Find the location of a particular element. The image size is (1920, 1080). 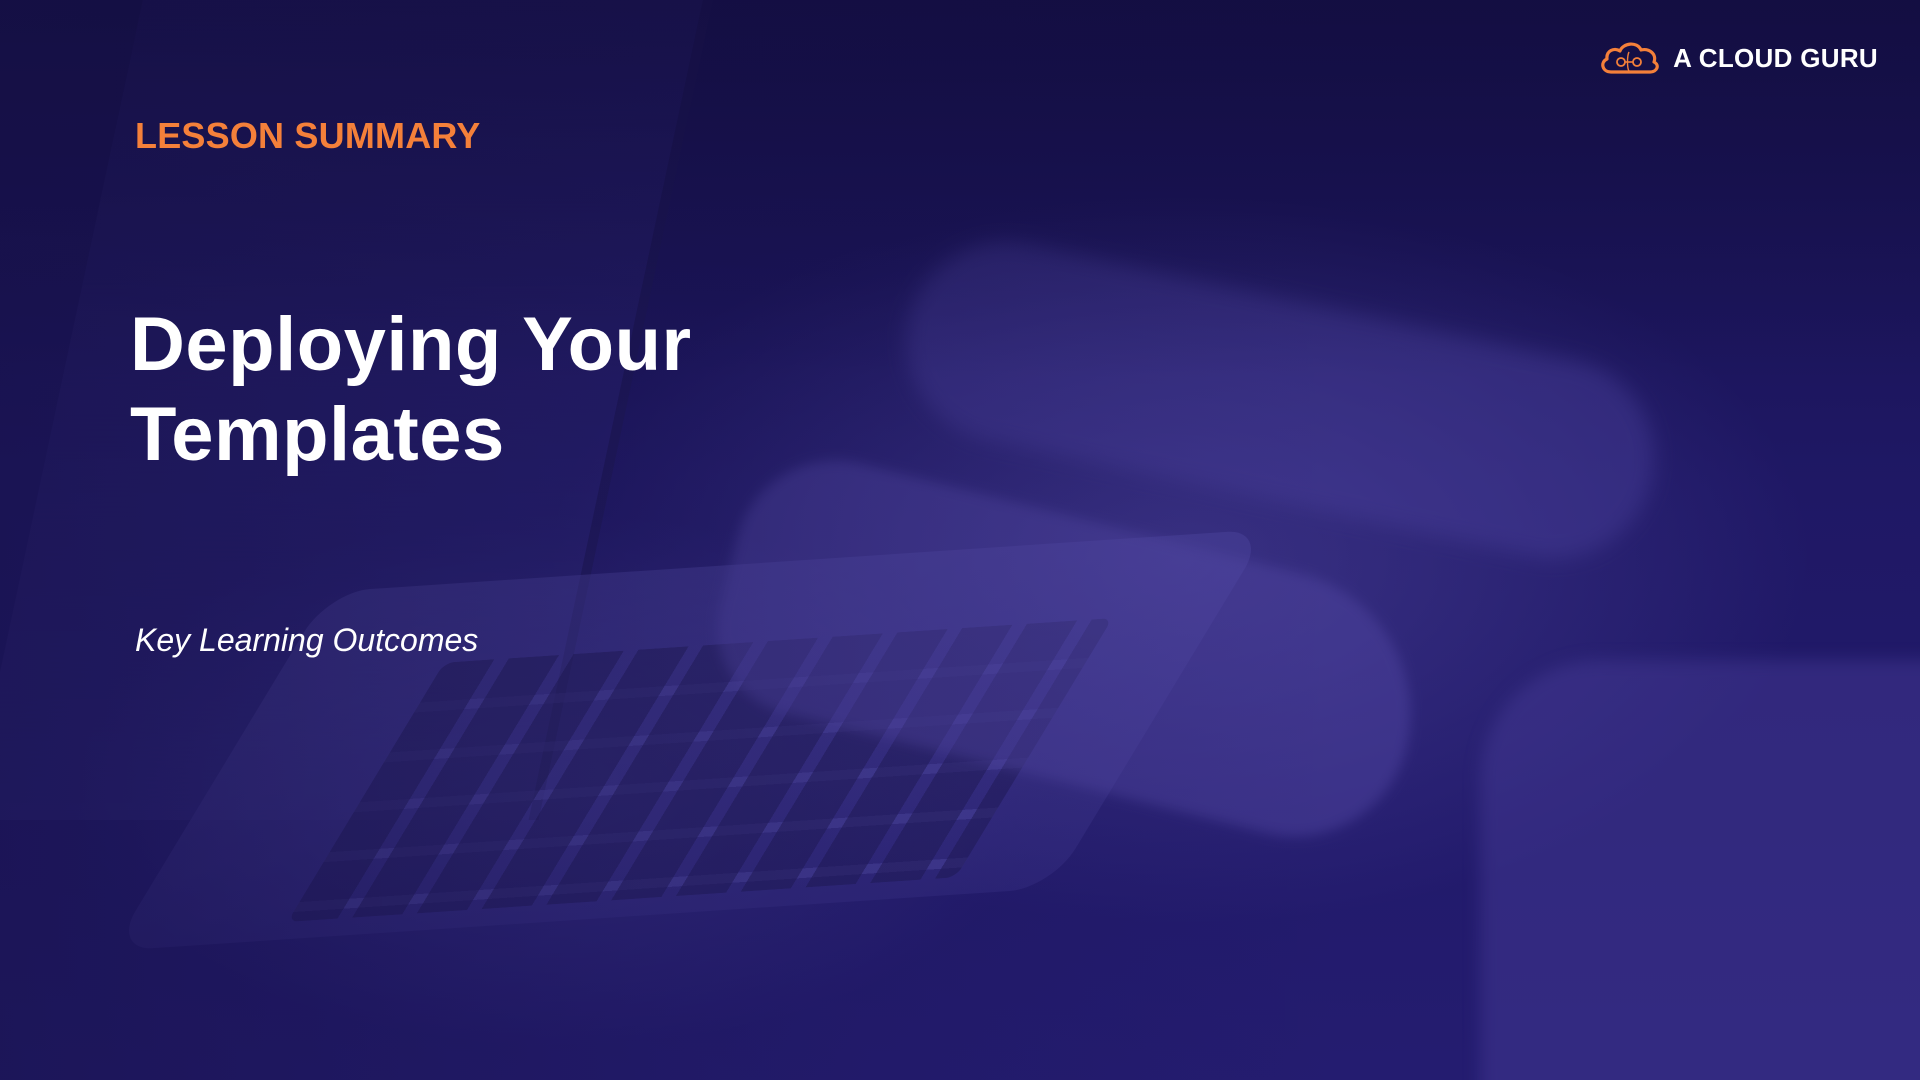

slide-title: Deploying Your Templates is located at coordinates (510, 390).